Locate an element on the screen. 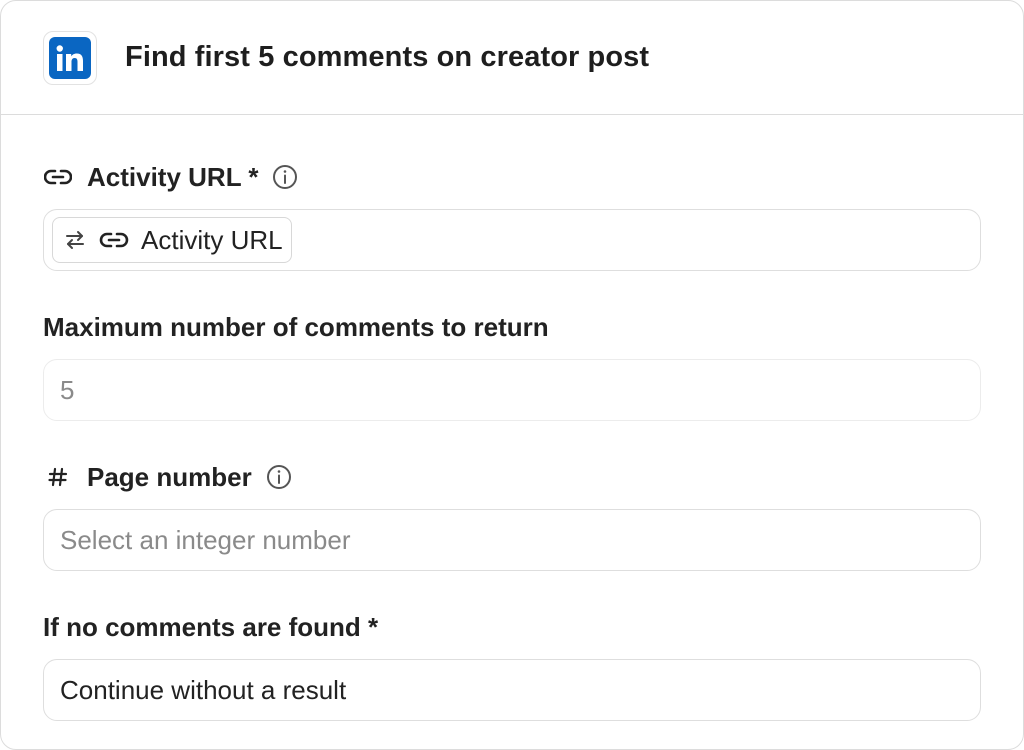 Image resolution: width=1024 pixels, height=750 pixels. max-comments-label: Maximum number of comments to return is located at coordinates (296, 326).